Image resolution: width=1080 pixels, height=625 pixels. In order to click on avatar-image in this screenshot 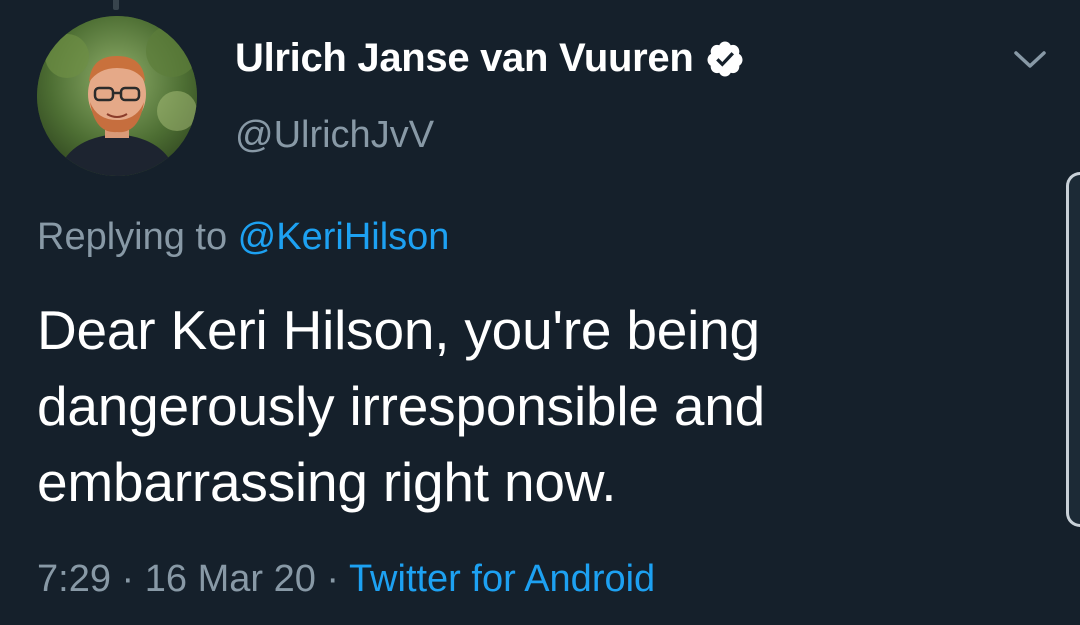, I will do `click(117, 96)`.